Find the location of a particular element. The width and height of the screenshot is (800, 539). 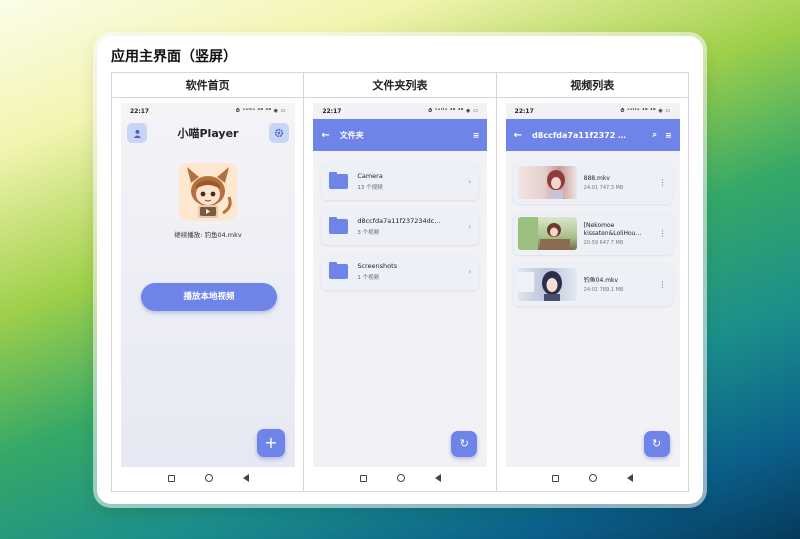

user-icon is located at coordinates (137, 133).